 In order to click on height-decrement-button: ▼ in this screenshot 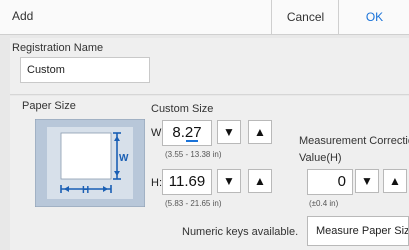, I will do `click(229, 181)`.